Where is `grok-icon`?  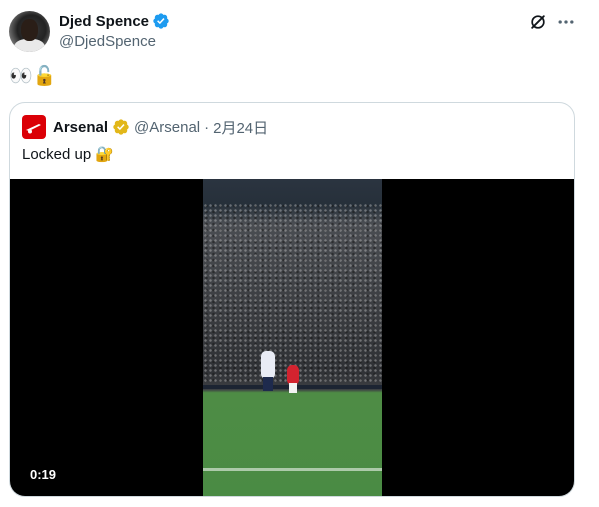 grok-icon is located at coordinates (538, 22).